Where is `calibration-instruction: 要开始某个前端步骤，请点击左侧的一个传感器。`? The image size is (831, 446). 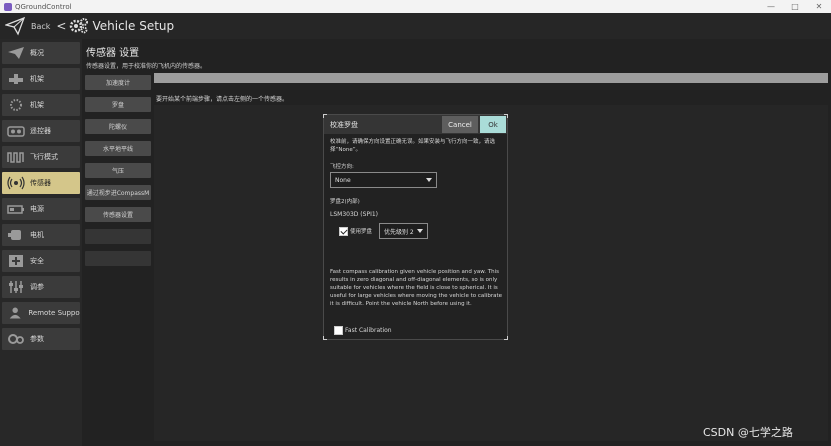
calibration-instruction: 要开始某个前端步骤，请点击左侧的一个传感器。 is located at coordinates (222, 99).